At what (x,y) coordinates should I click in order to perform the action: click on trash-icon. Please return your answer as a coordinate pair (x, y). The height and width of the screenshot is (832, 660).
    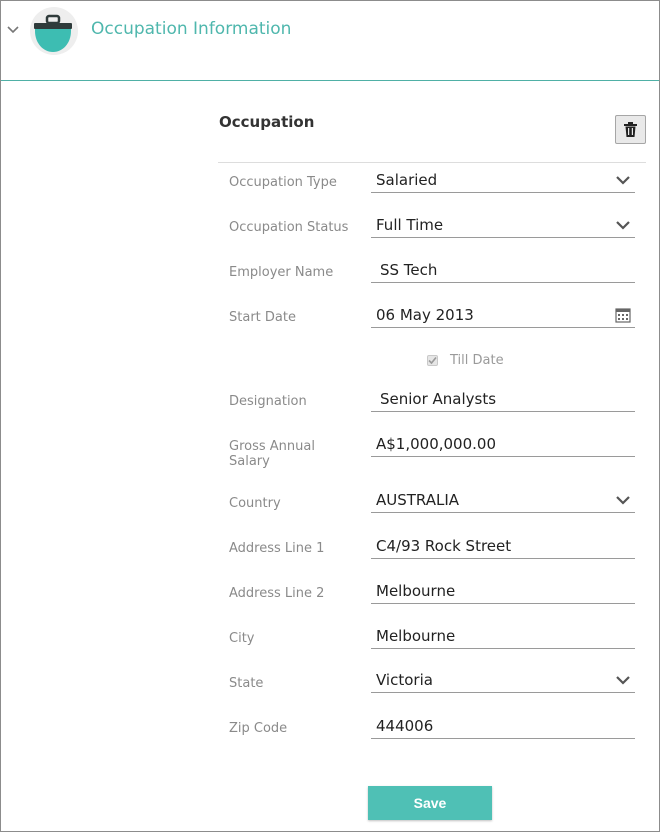
    Looking at the image, I should click on (630, 129).